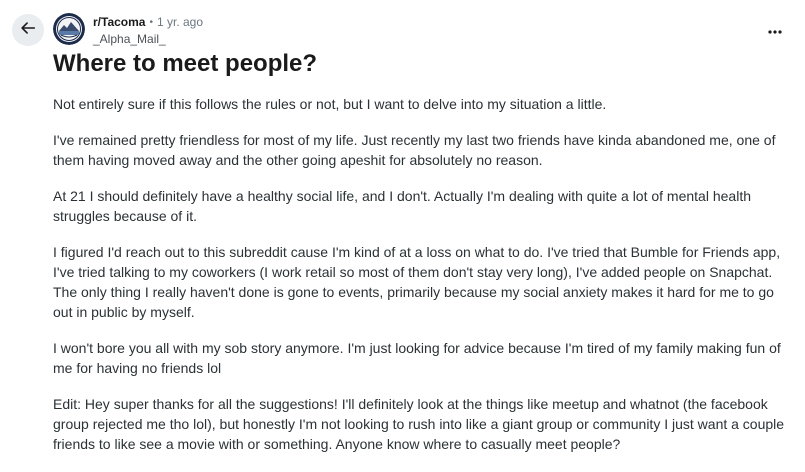  I want to click on author-link: _Alpha_Mail_, so click(148, 39).